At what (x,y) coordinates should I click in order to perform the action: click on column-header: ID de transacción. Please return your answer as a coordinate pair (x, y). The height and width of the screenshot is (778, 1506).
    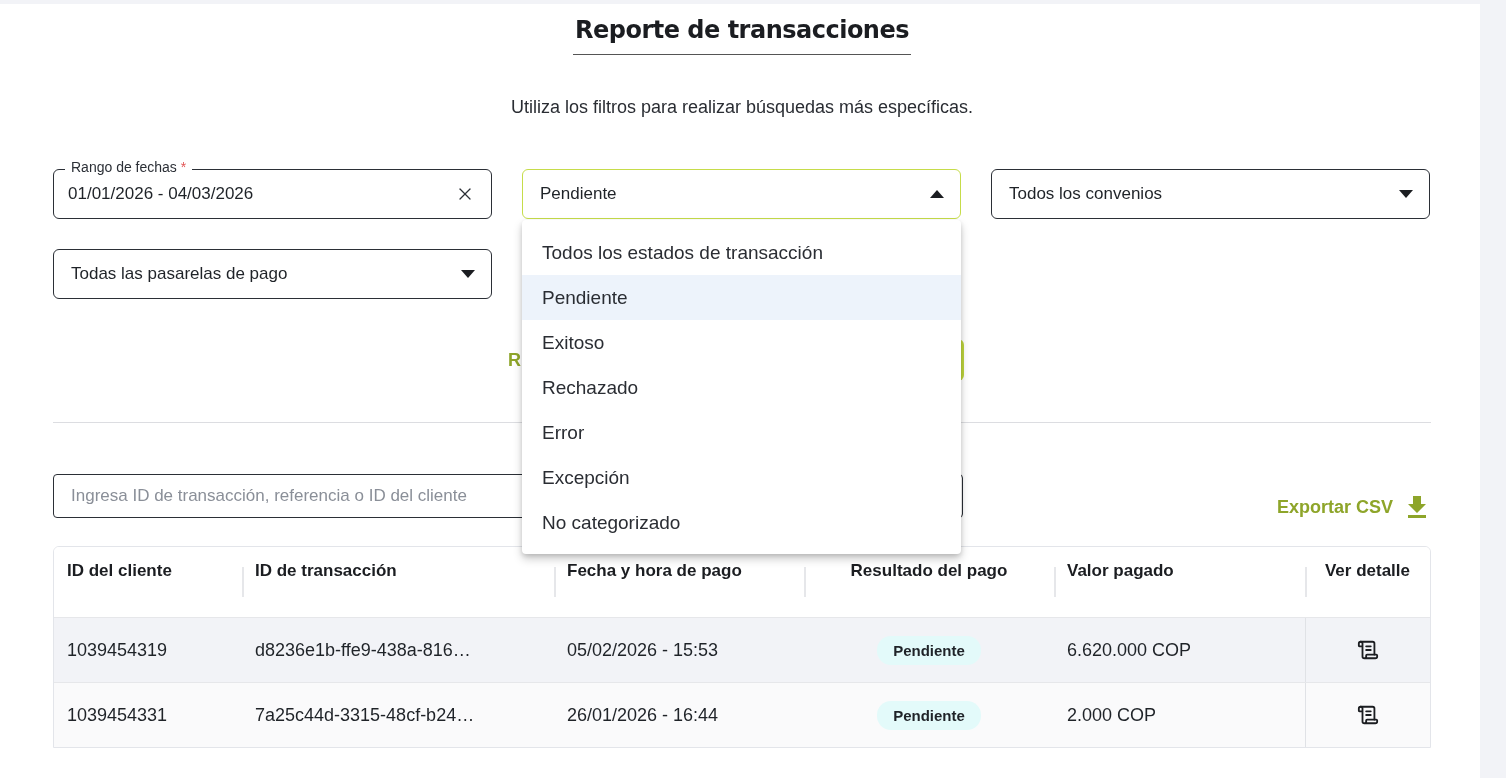
    Looking at the image, I should click on (326, 570).